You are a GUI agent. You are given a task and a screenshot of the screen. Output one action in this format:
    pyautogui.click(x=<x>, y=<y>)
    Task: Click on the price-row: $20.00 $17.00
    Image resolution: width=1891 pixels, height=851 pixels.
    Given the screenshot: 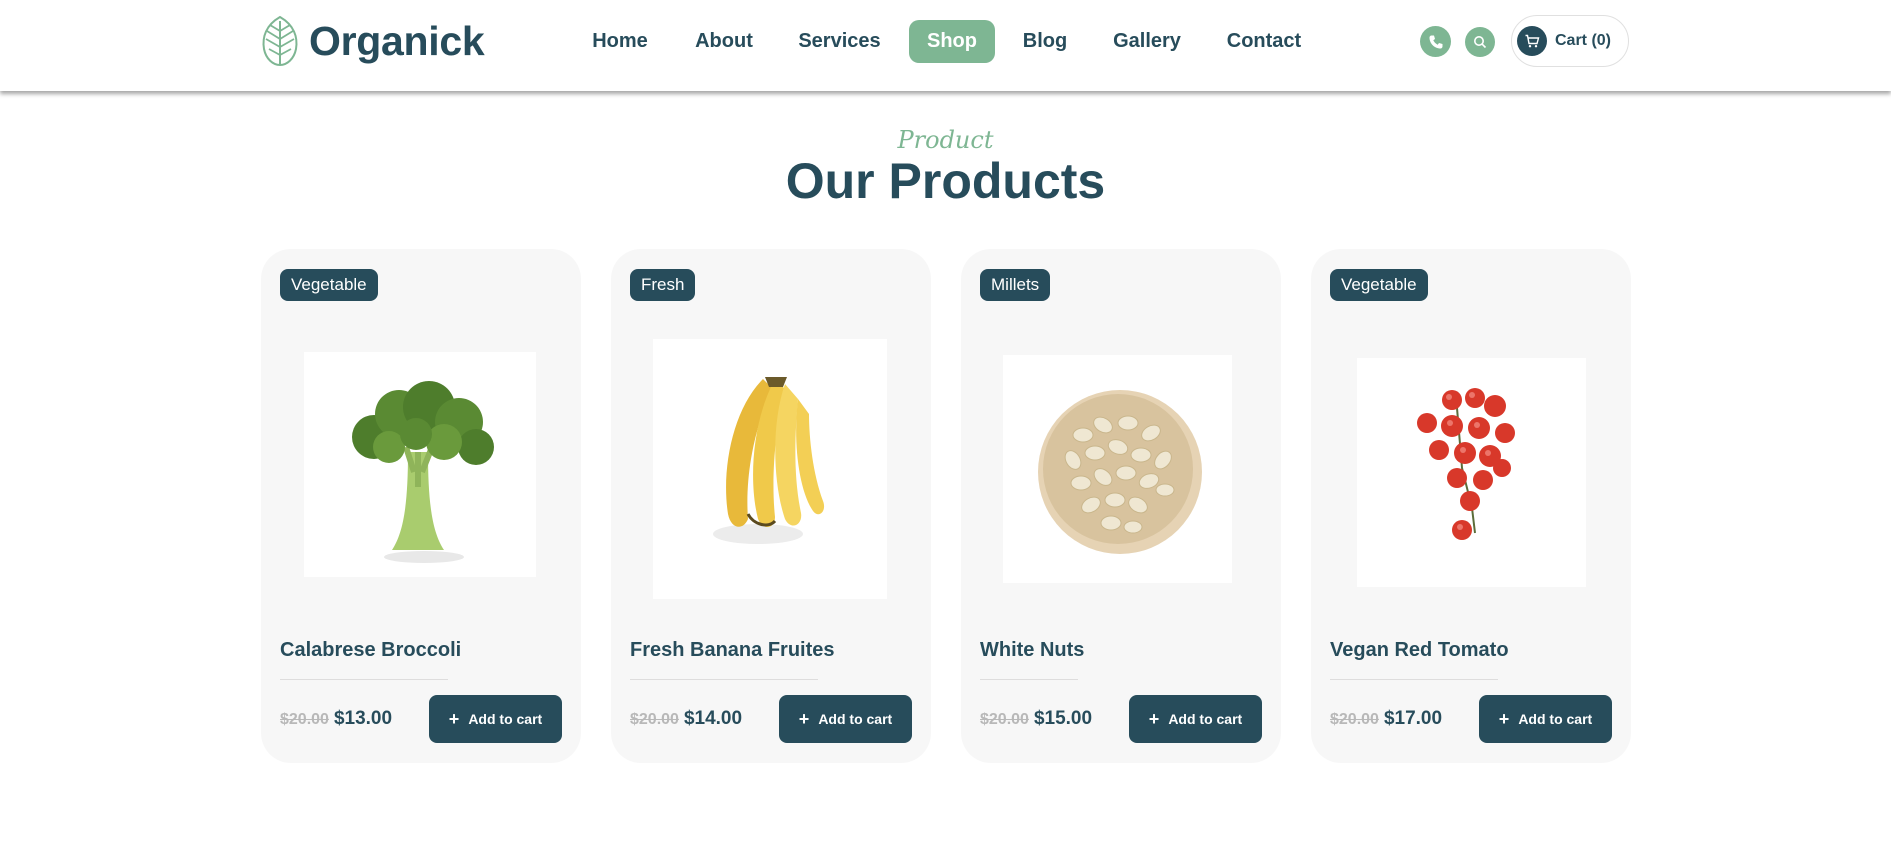 What is the action you would take?
    pyautogui.click(x=1386, y=719)
    